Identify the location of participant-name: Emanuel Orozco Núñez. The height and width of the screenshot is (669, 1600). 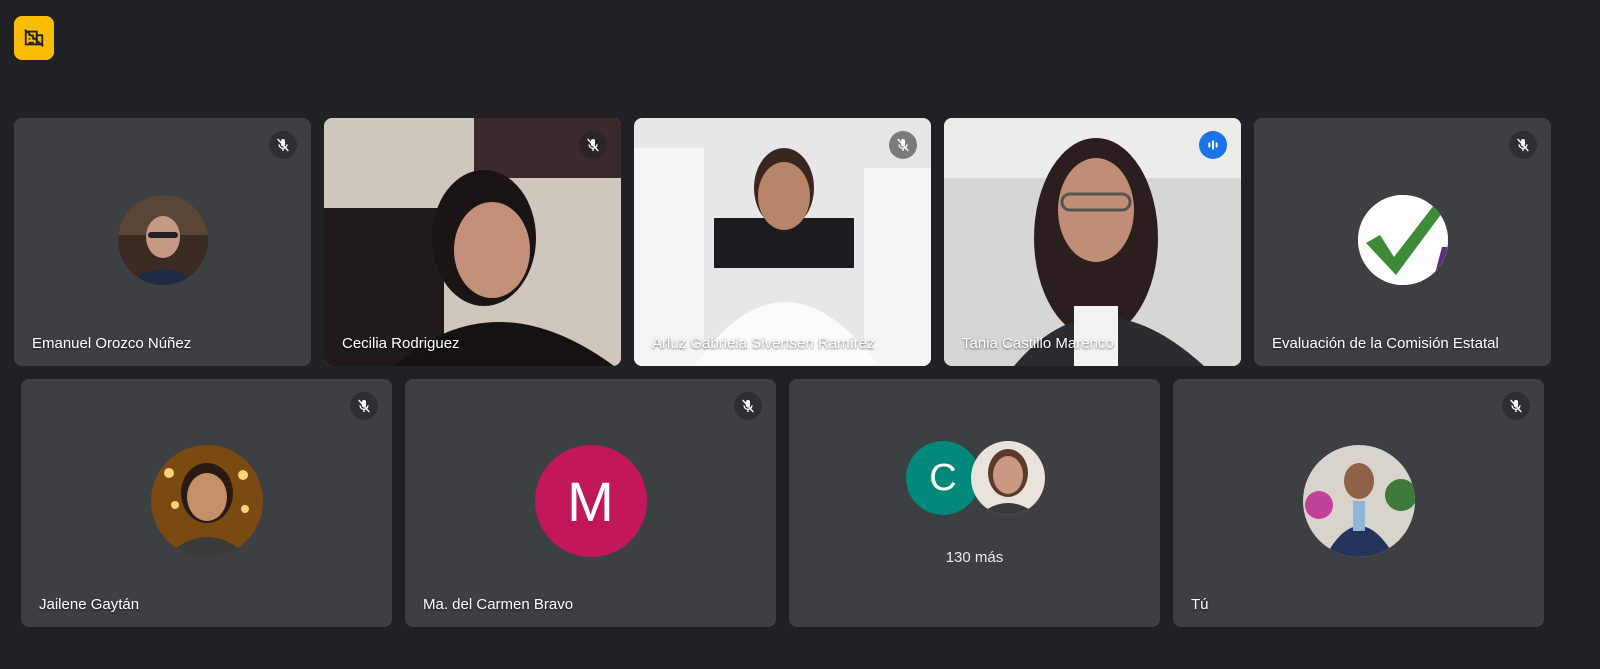
(112, 343).